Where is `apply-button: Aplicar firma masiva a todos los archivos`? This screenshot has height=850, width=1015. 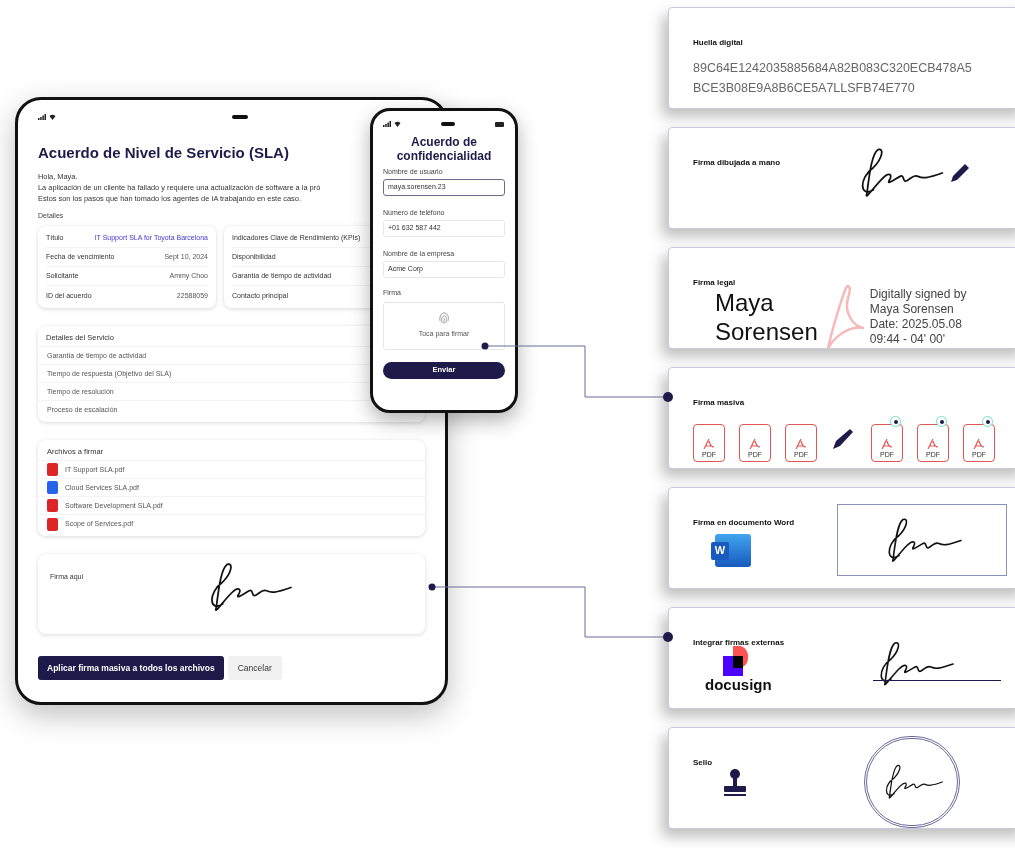 apply-button: Aplicar firma masiva a todos los archivos is located at coordinates (131, 668).